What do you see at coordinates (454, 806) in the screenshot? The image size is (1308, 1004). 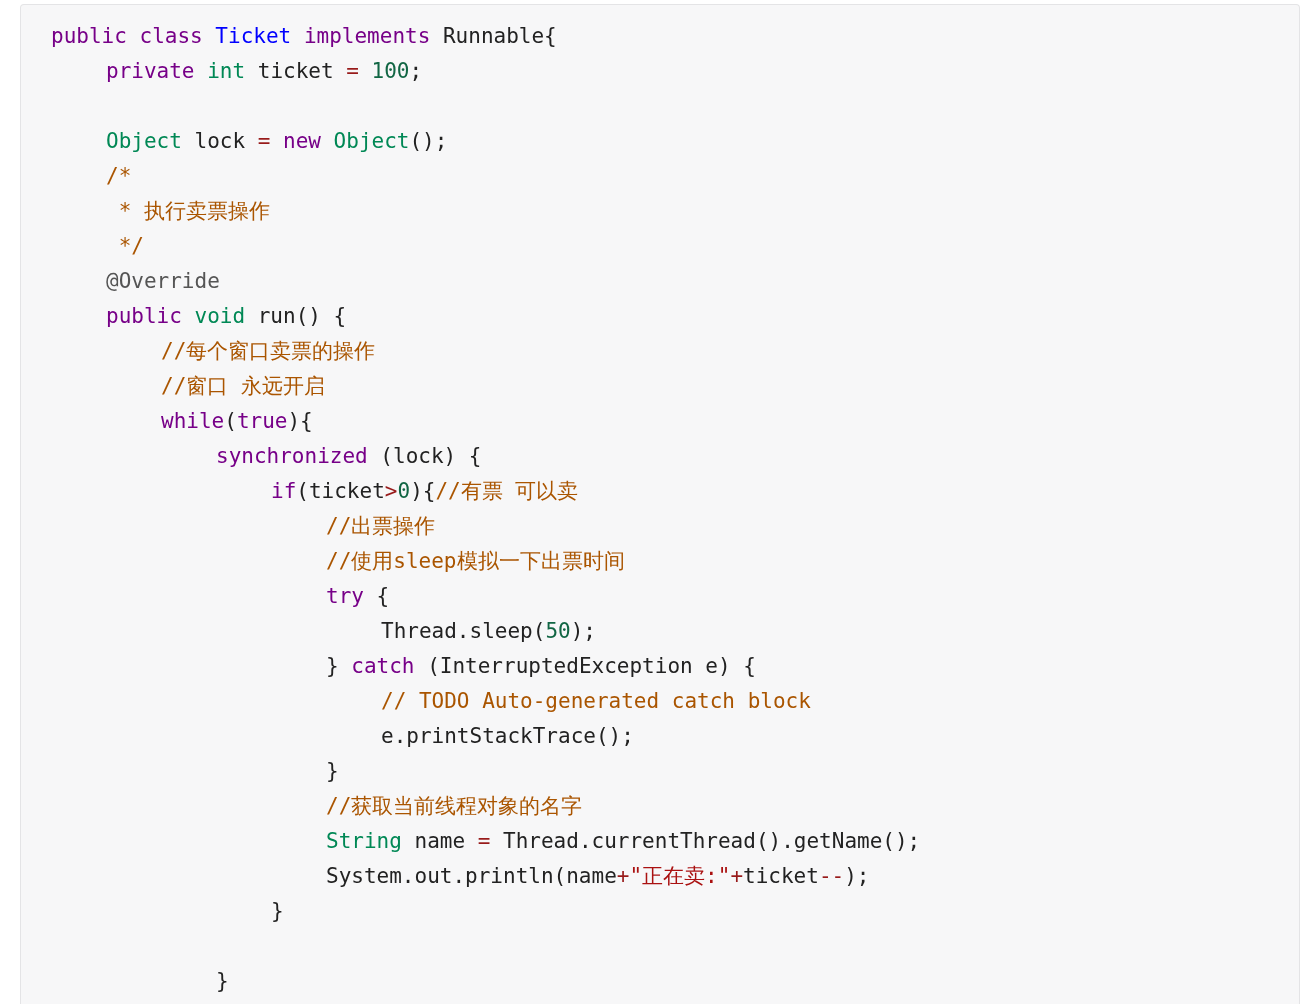 I see `code-line: //获取当前线程对象的名字` at bounding box center [454, 806].